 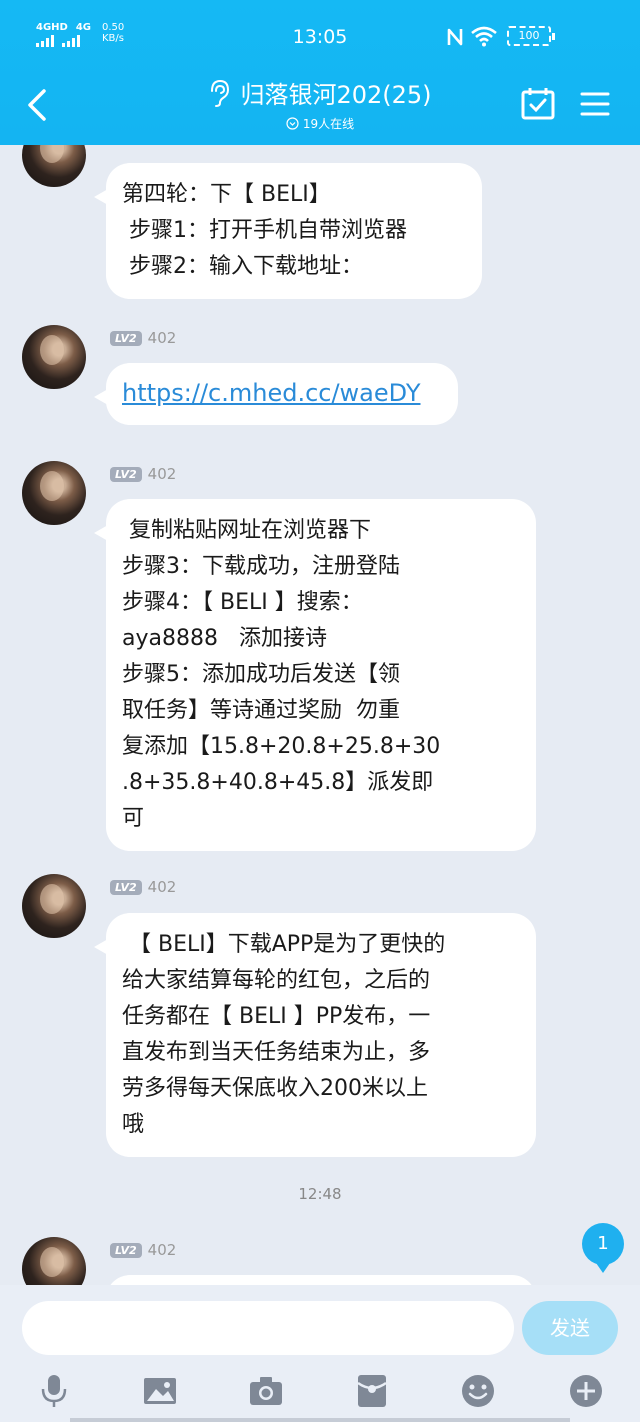 I want to click on camera-icon, so click(x=266, y=1391).